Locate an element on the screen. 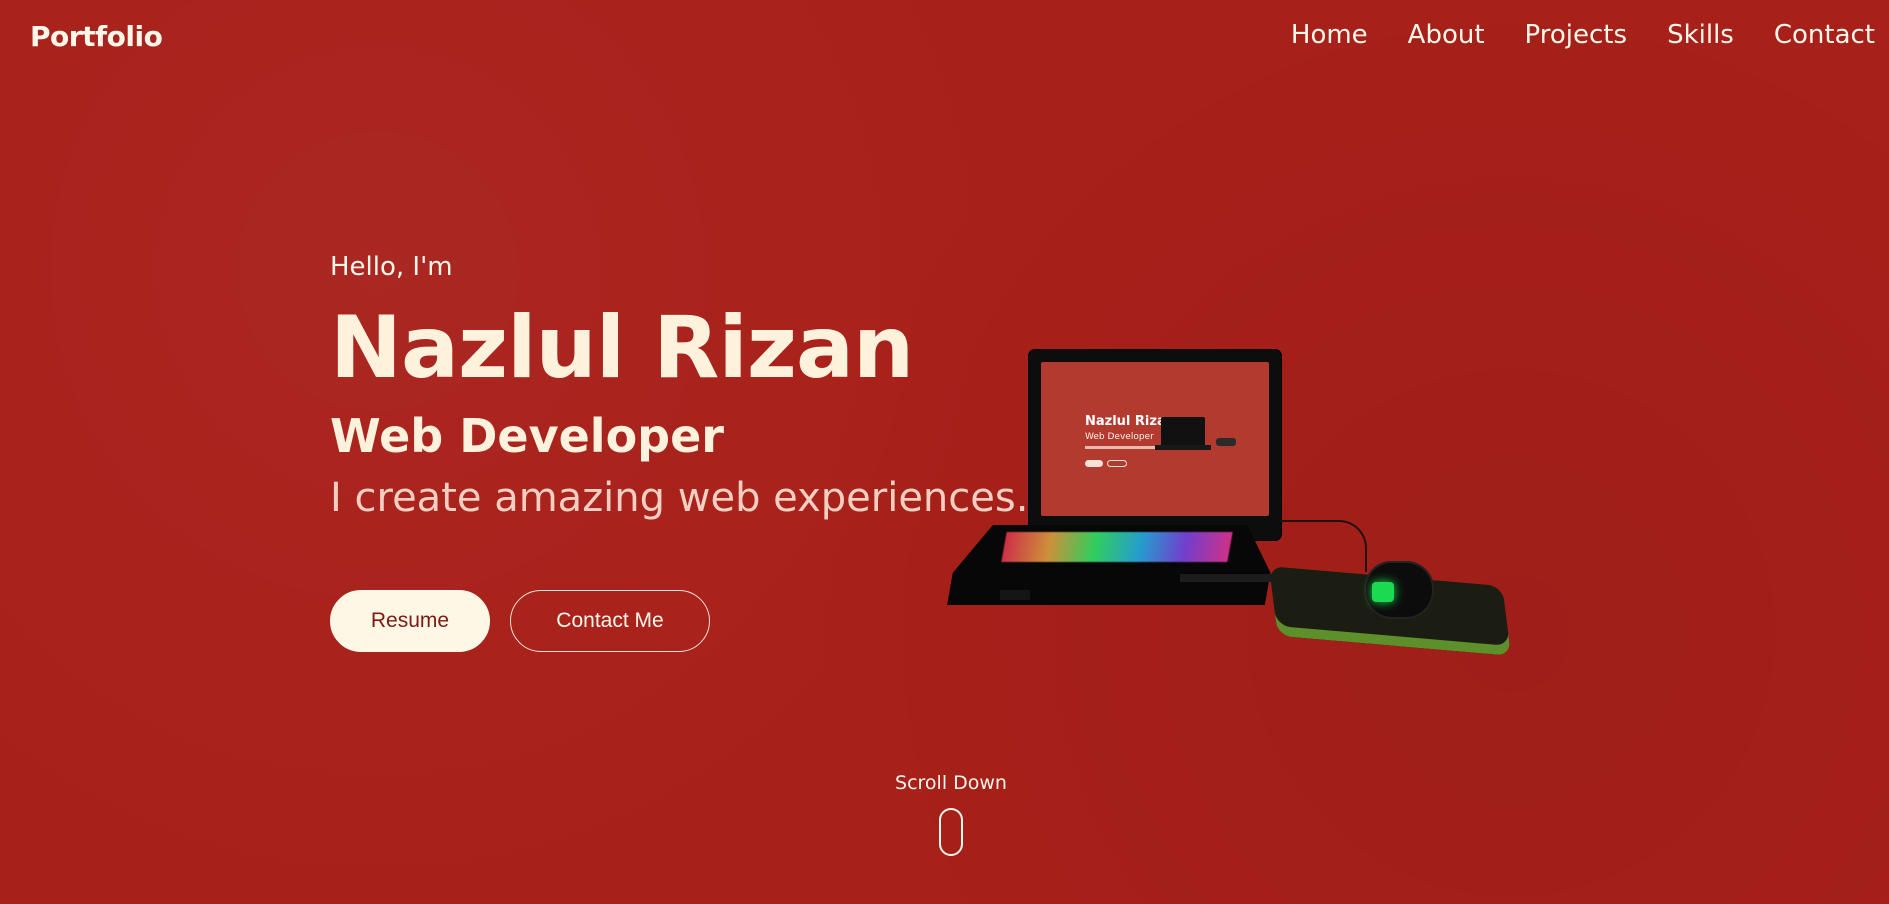  contact-me-button: Contact Me is located at coordinates (610, 621).